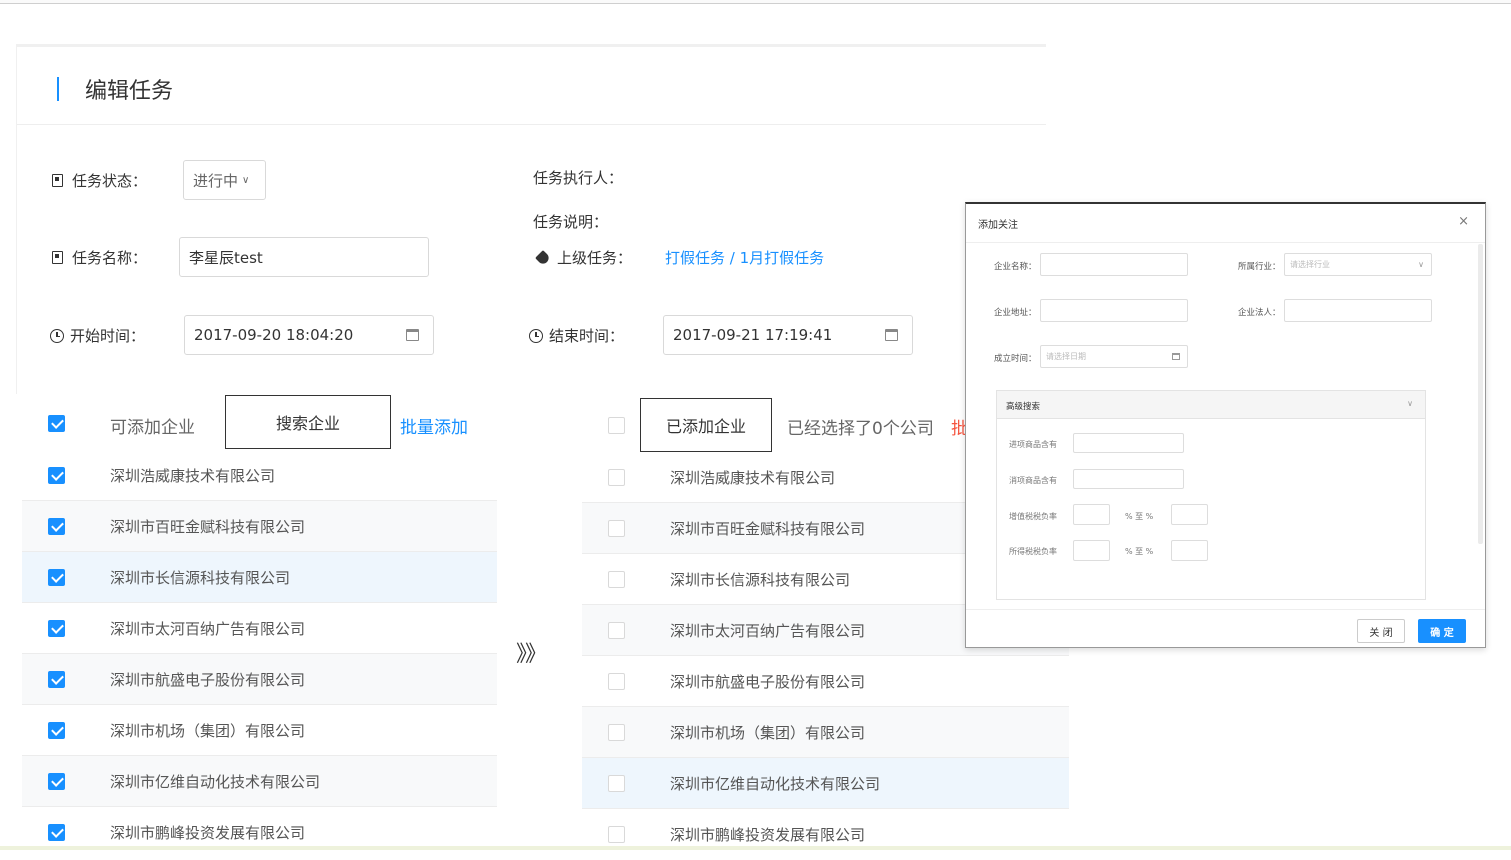 This screenshot has width=1511, height=860. What do you see at coordinates (1033, 480) in the screenshot?
I see `output-goods-label: 消项商品含有` at bounding box center [1033, 480].